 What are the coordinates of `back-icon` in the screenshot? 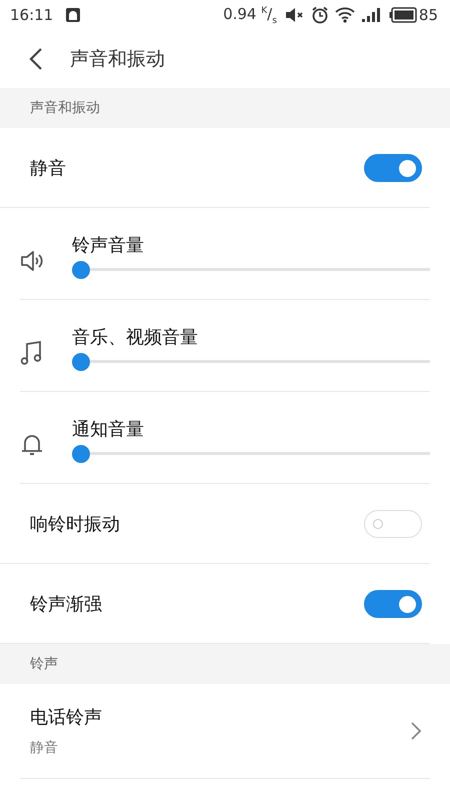 It's located at (36, 59).